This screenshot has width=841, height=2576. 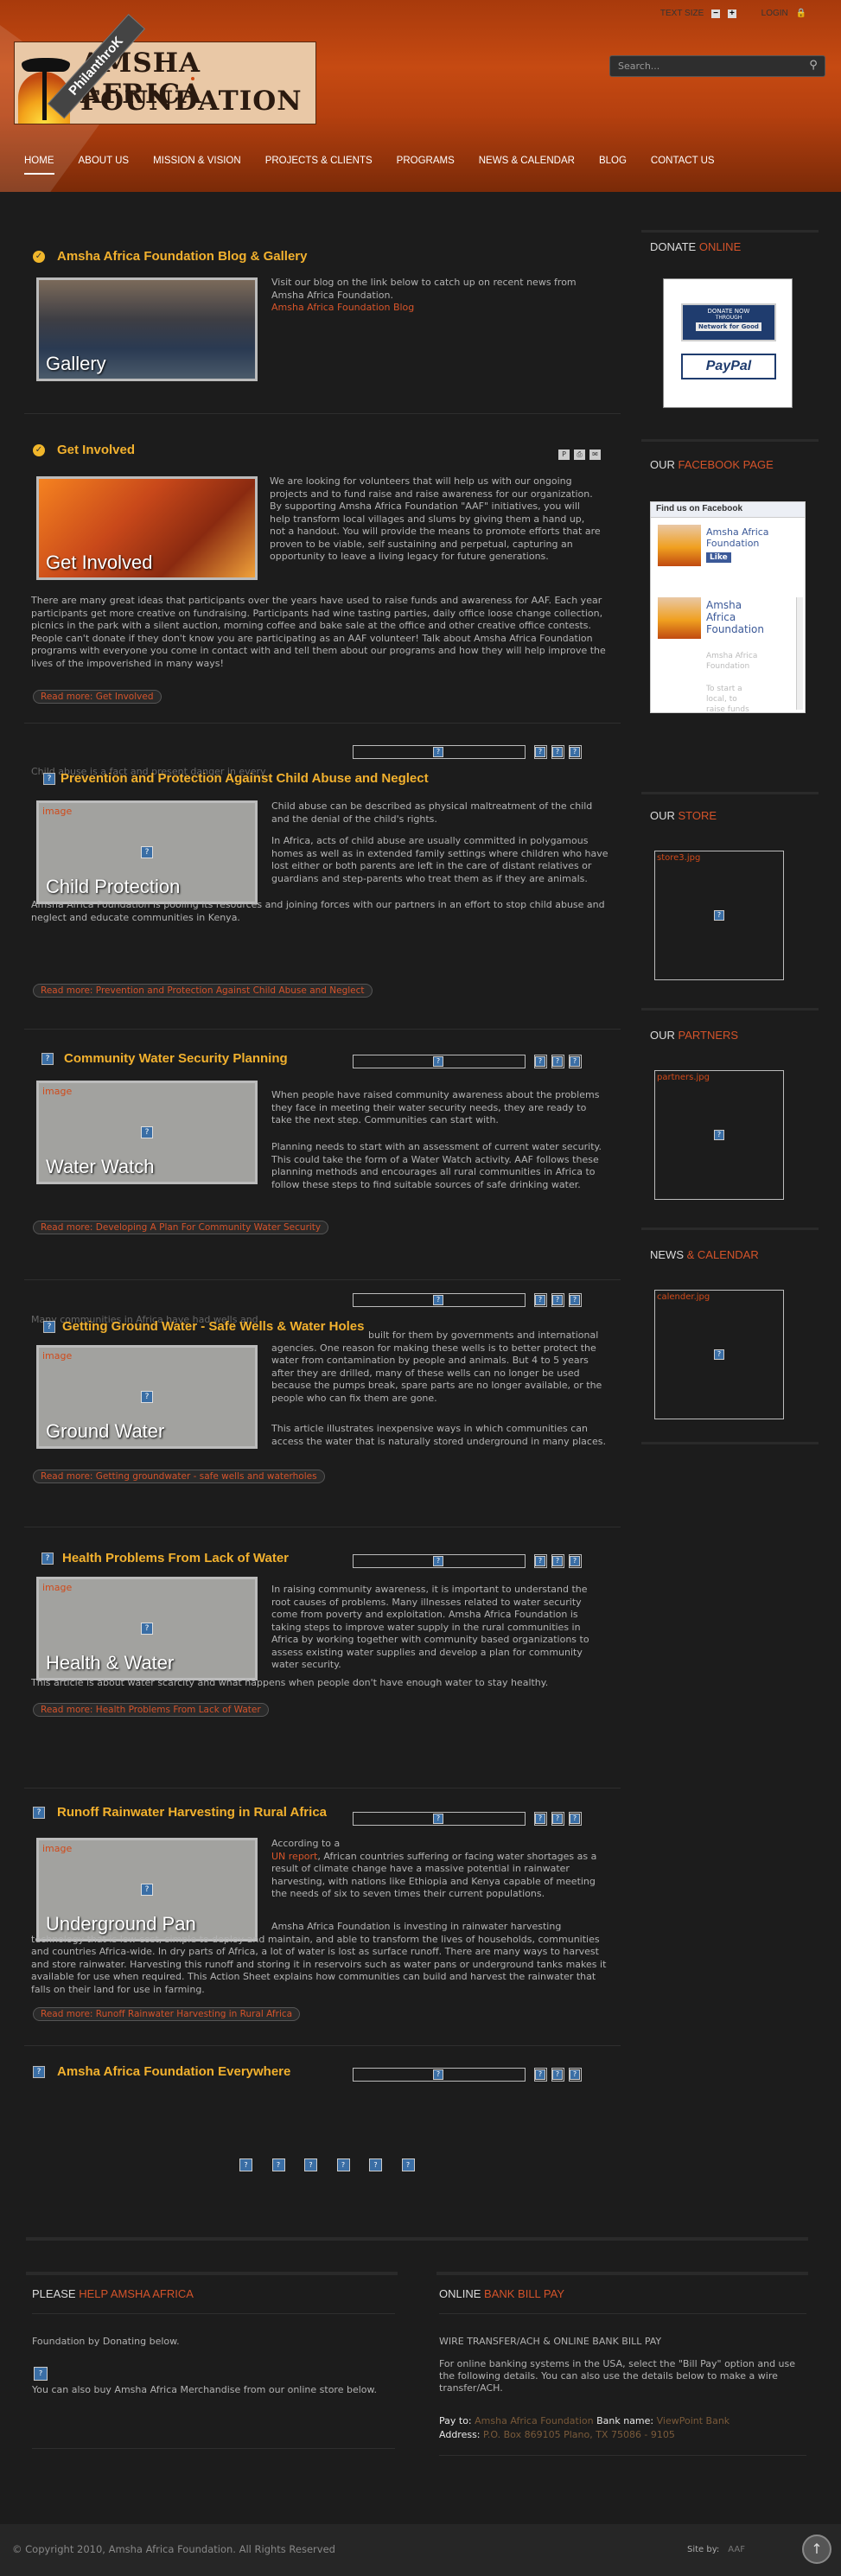 What do you see at coordinates (716, 14) in the screenshot?
I see `text-size-decrease-button: −` at bounding box center [716, 14].